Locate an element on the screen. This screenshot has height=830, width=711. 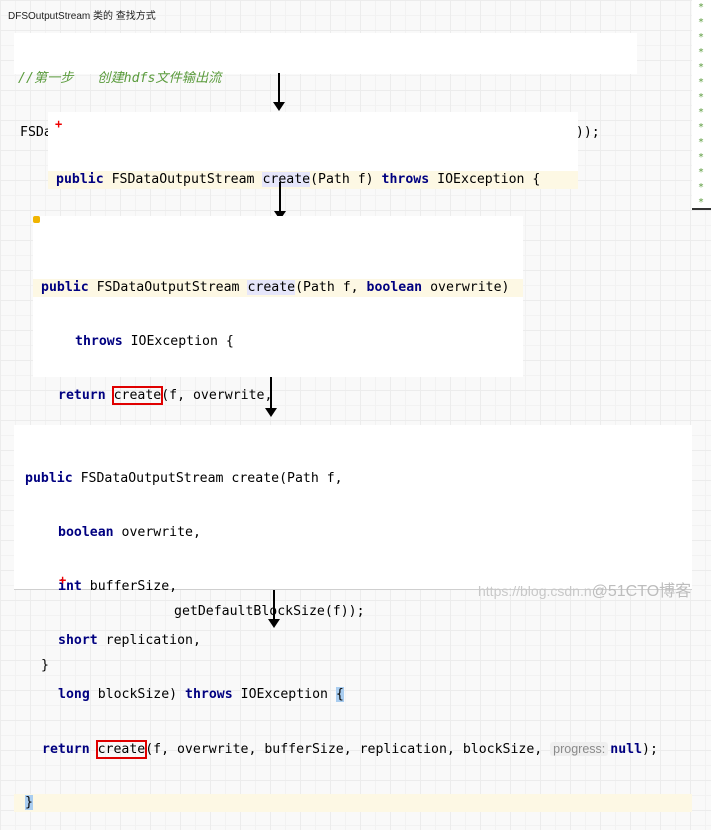
side-panel-line: * r is located at coordinates (701, 82).